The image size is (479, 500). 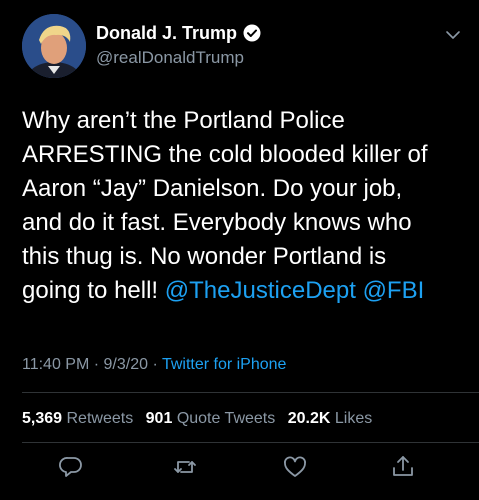 I want to click on quote-count: 901, so click(x=159, y=418).